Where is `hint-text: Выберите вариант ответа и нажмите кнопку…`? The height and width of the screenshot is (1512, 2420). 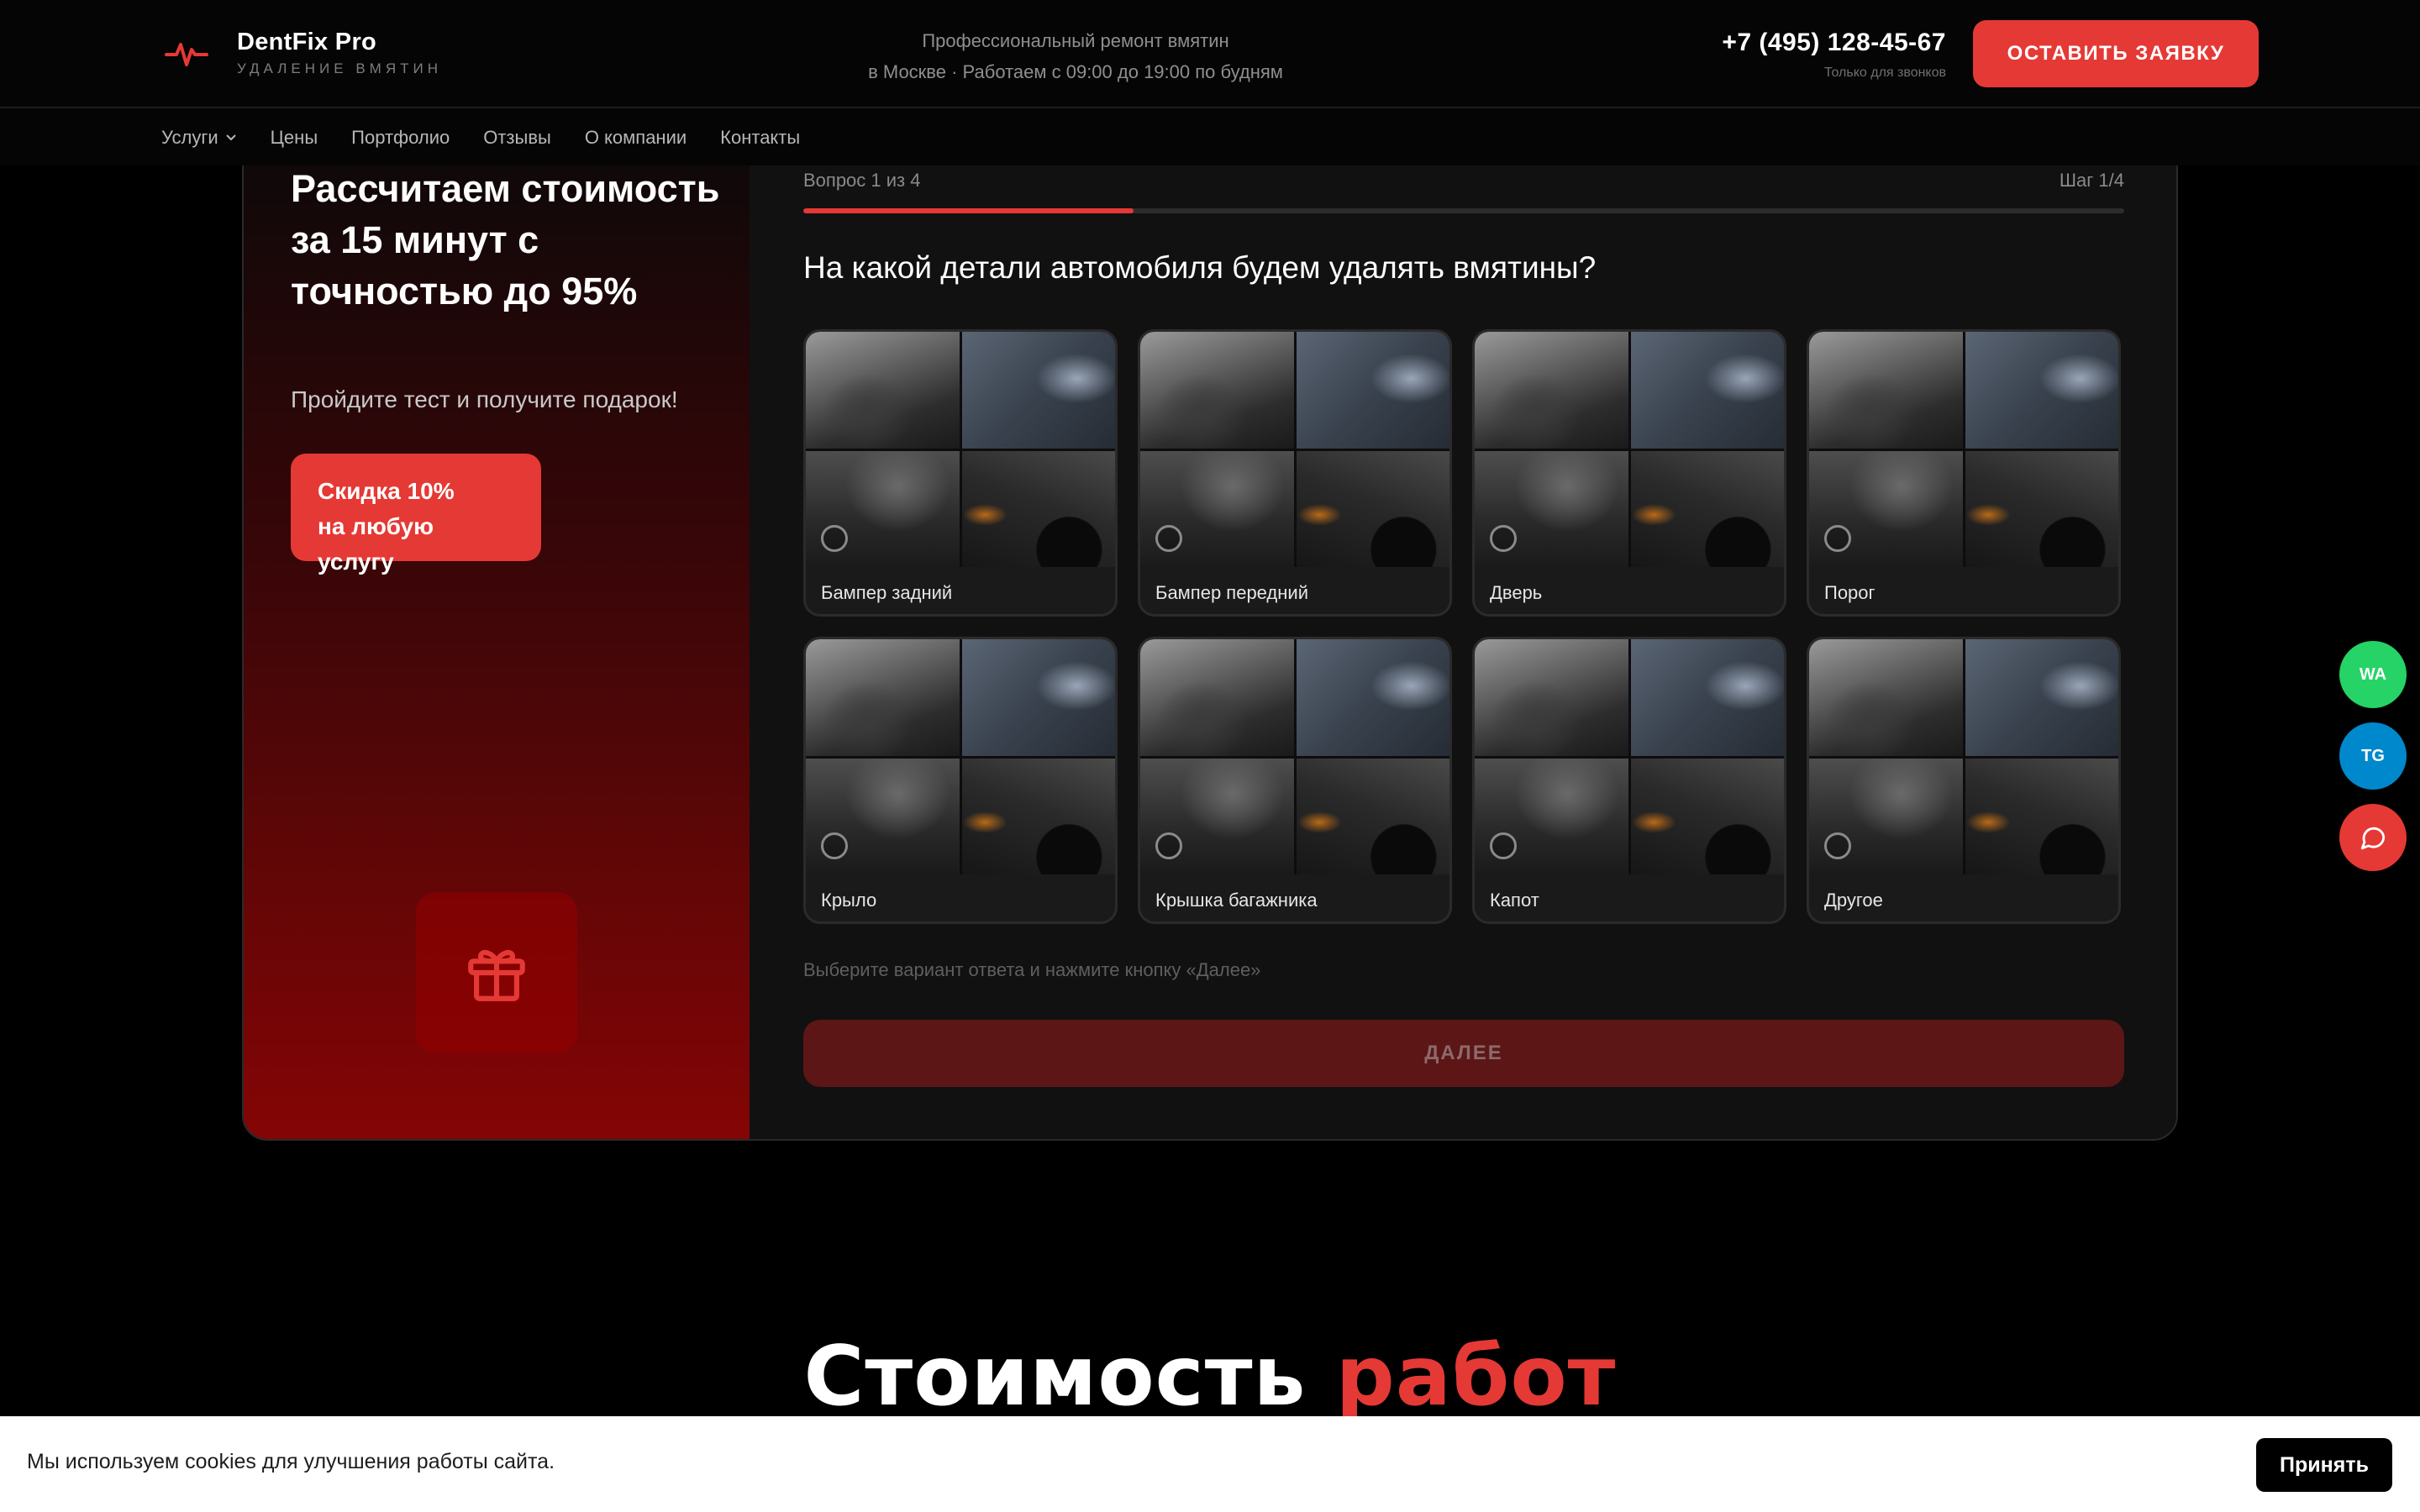
hint-text: Выберите вариант ответа и нажмите кнопку… is located at coordinates (1032, 969).